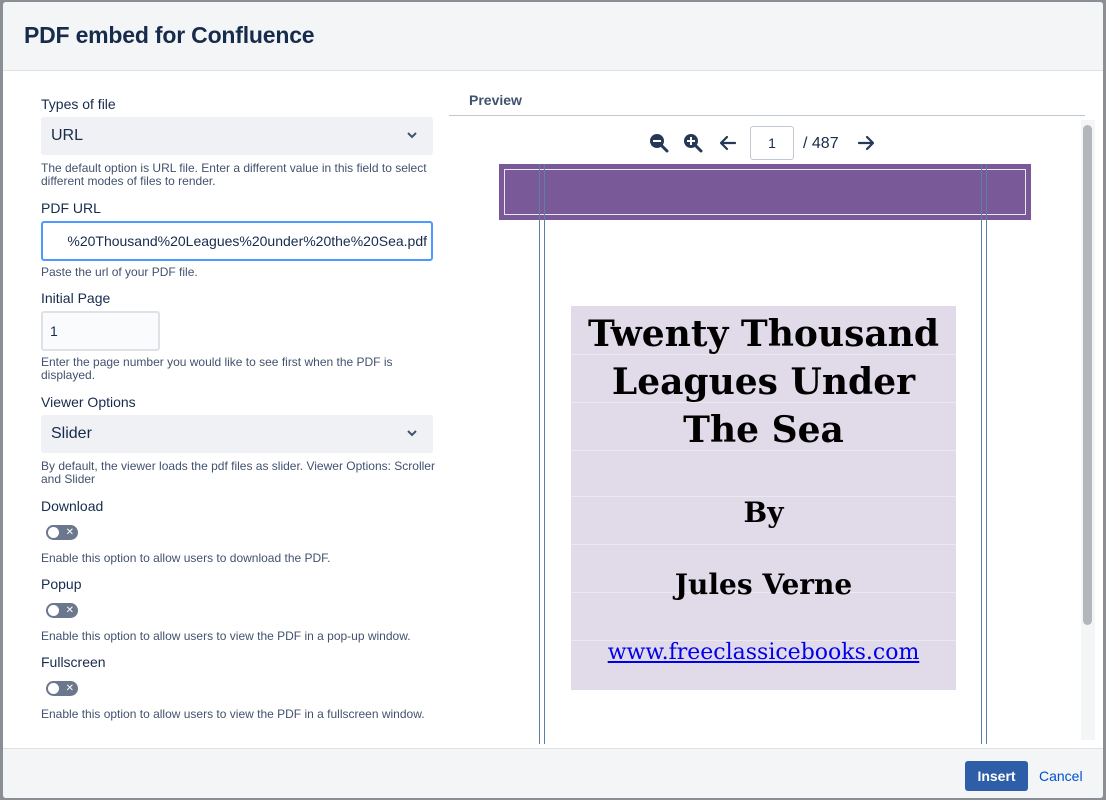  What do you see at coordinates (495, 100) in the screenshot?
I see `preview-tab: Preview` at bounding box center [495, 100].